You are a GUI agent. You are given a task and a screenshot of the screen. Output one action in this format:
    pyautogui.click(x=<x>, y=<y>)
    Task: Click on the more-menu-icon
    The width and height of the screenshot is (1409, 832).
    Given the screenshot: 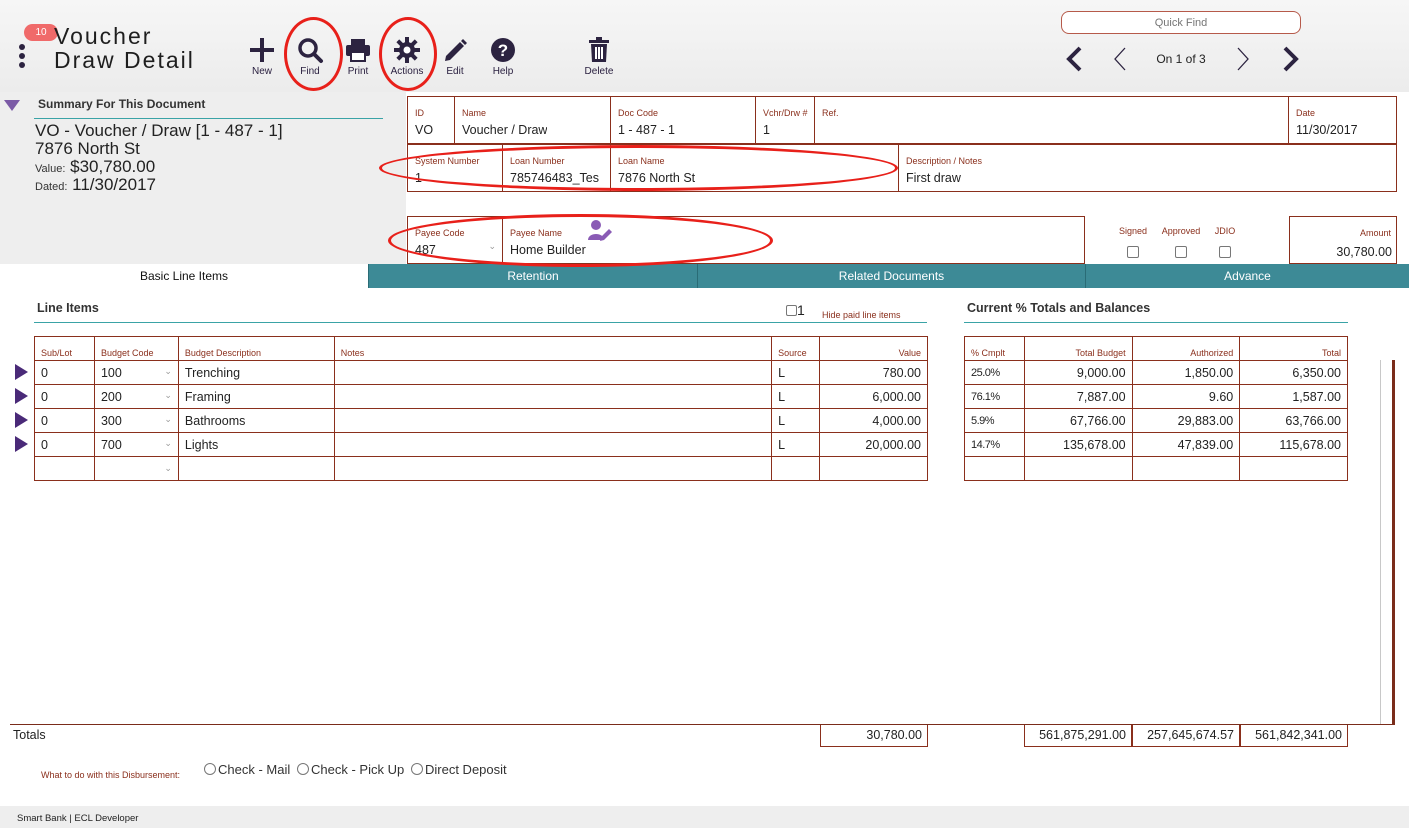 What is the action you would take?
    pyautogui.click(x=22, y=59)
    